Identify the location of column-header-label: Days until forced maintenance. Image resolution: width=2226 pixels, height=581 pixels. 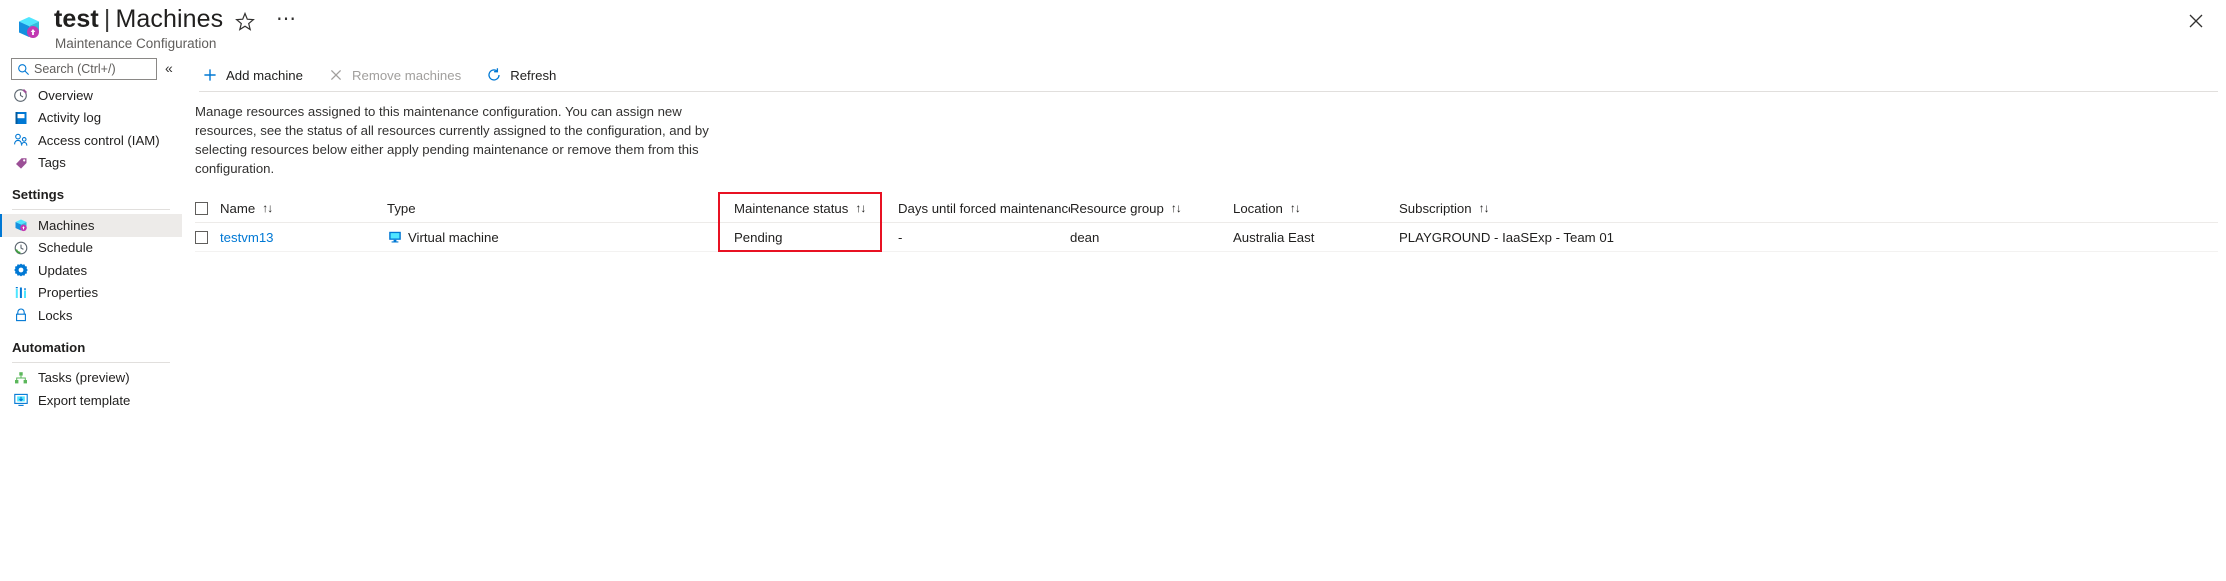
(984, 208).